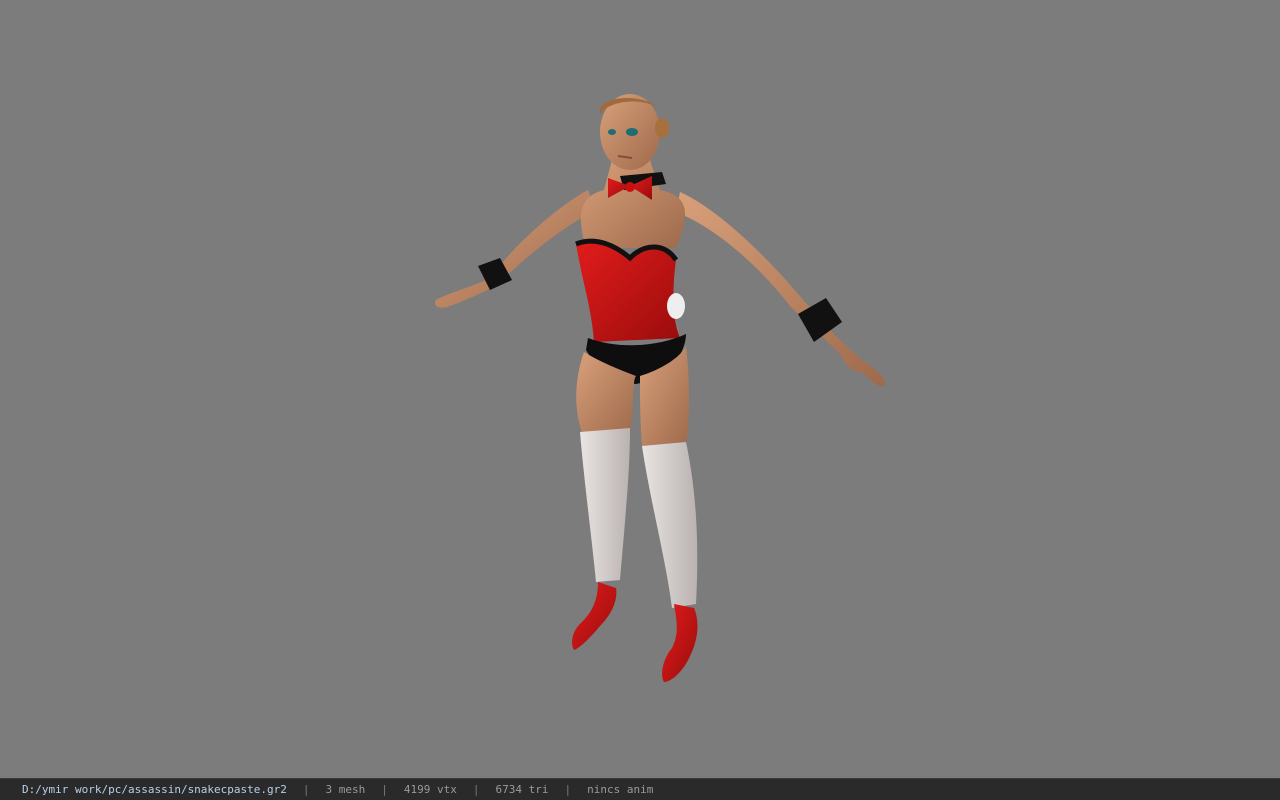 The width and height of the screenshot is (1280, 800). What do you see at coordinates (620, 789) in the screenshot?
I see `animation-status: nincs anim` at bounding box center [620, 789].